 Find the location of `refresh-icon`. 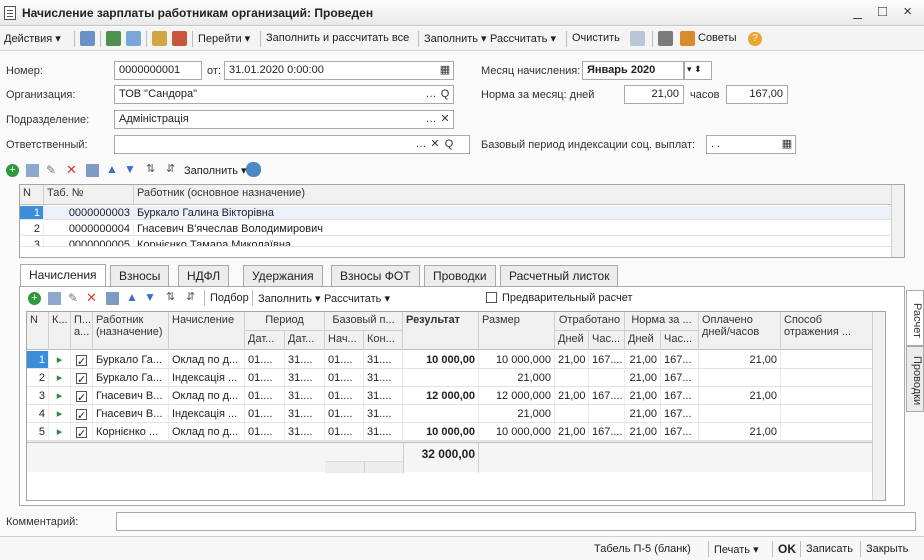

refresh-icon is located at coordinates (113, 38).